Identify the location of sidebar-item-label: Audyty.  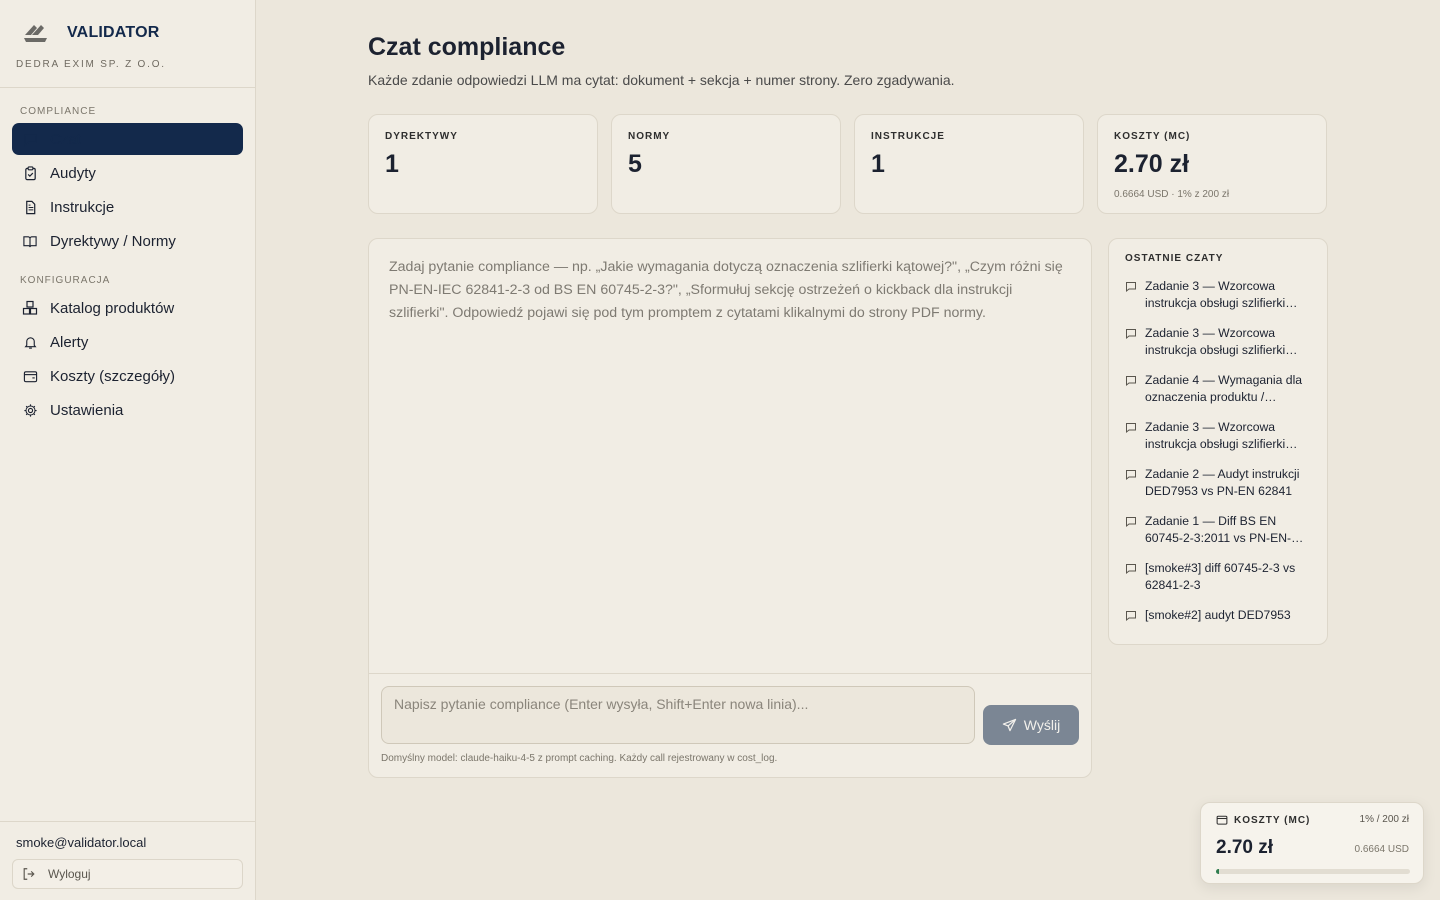
(73, 173).